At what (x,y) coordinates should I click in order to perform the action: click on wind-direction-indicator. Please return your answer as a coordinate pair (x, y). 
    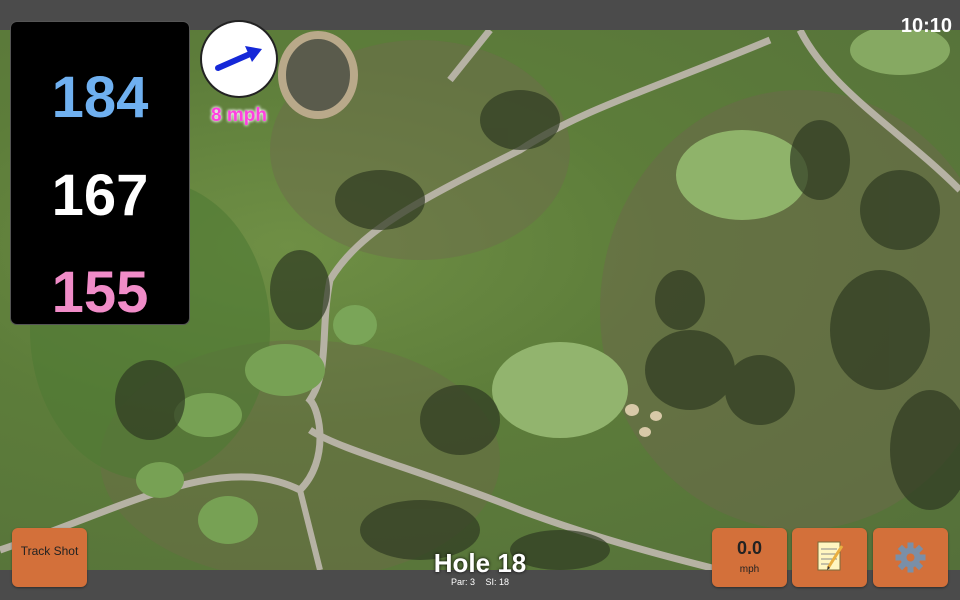
    Looking at the image, I should click on (239, 59).